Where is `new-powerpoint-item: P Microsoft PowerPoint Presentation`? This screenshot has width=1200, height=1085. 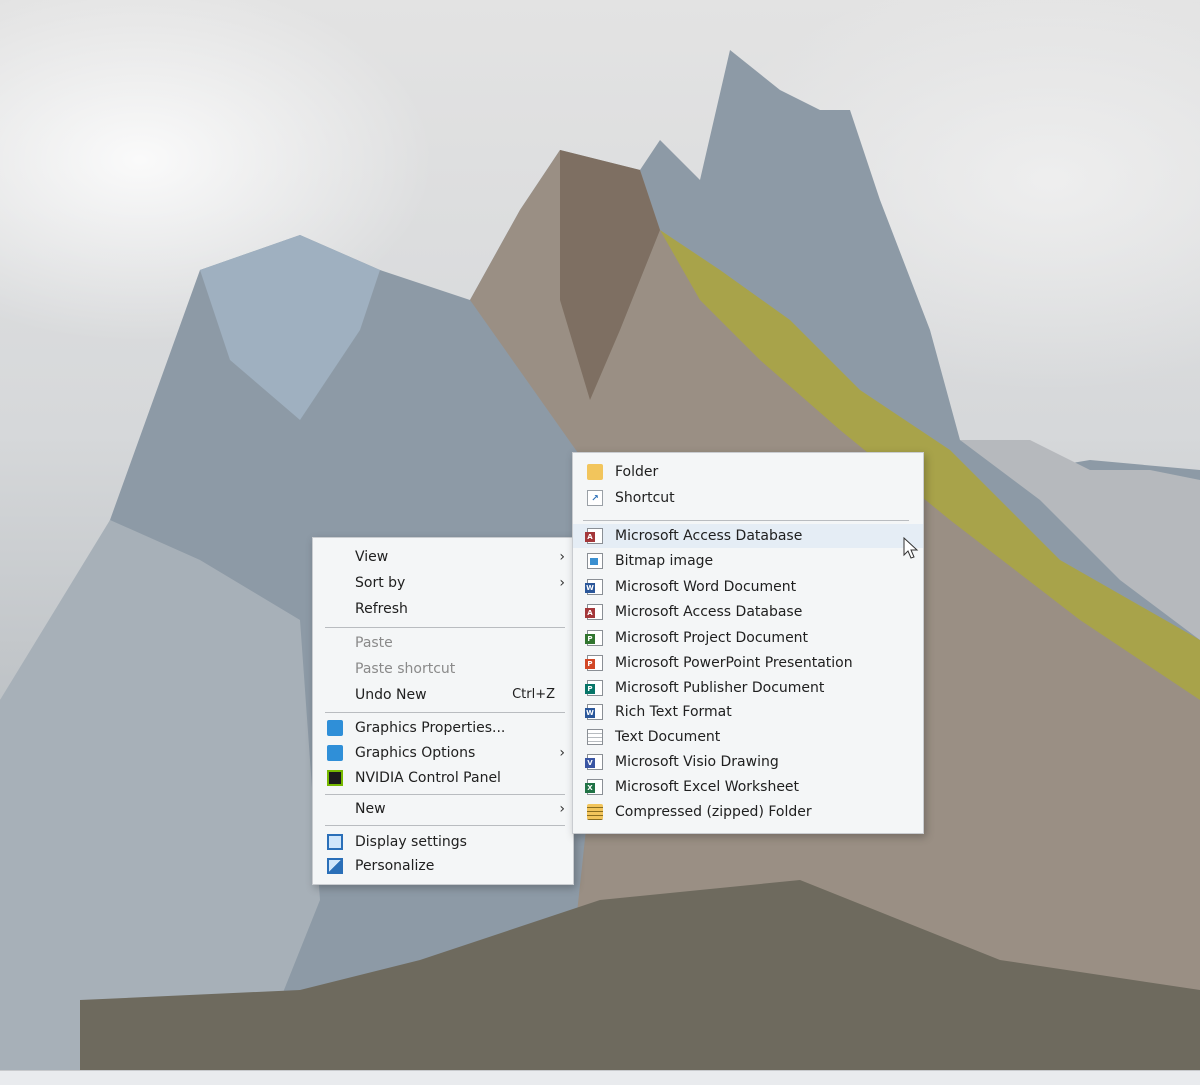 new-powerpoint-item: P Microsoft PowerPoint Presentation is located at coordinates (748, 663).